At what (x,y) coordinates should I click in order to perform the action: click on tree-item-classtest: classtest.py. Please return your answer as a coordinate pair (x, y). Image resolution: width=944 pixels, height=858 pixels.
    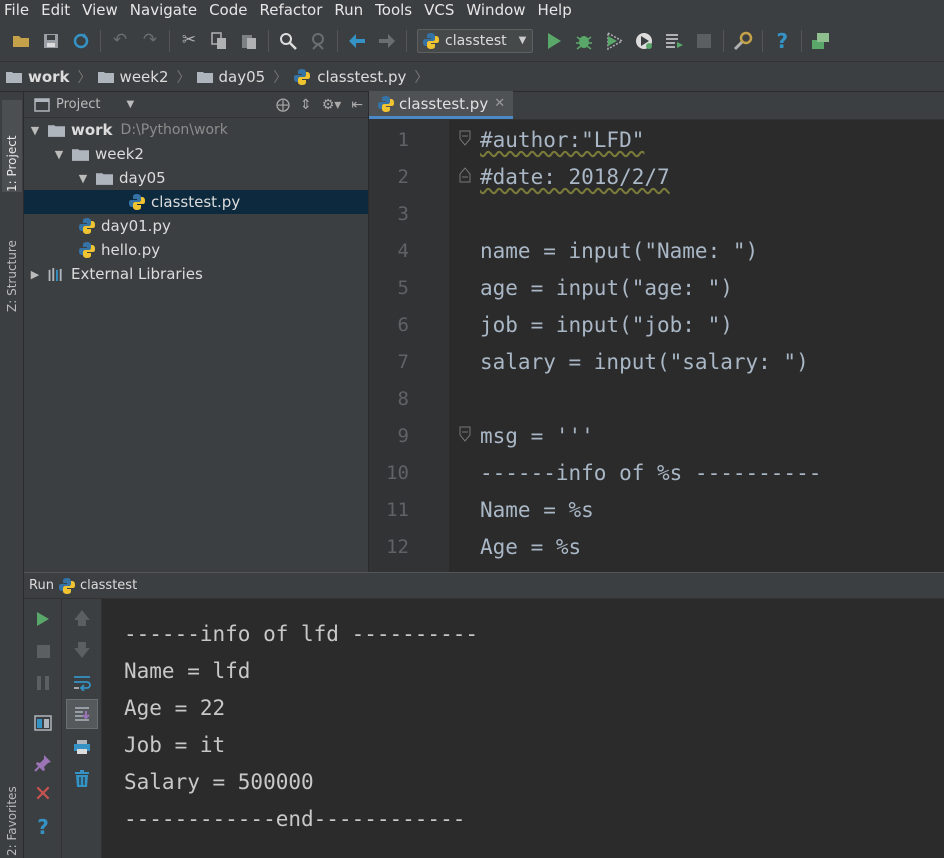
    Looking at the image, I should click on (196, 202).